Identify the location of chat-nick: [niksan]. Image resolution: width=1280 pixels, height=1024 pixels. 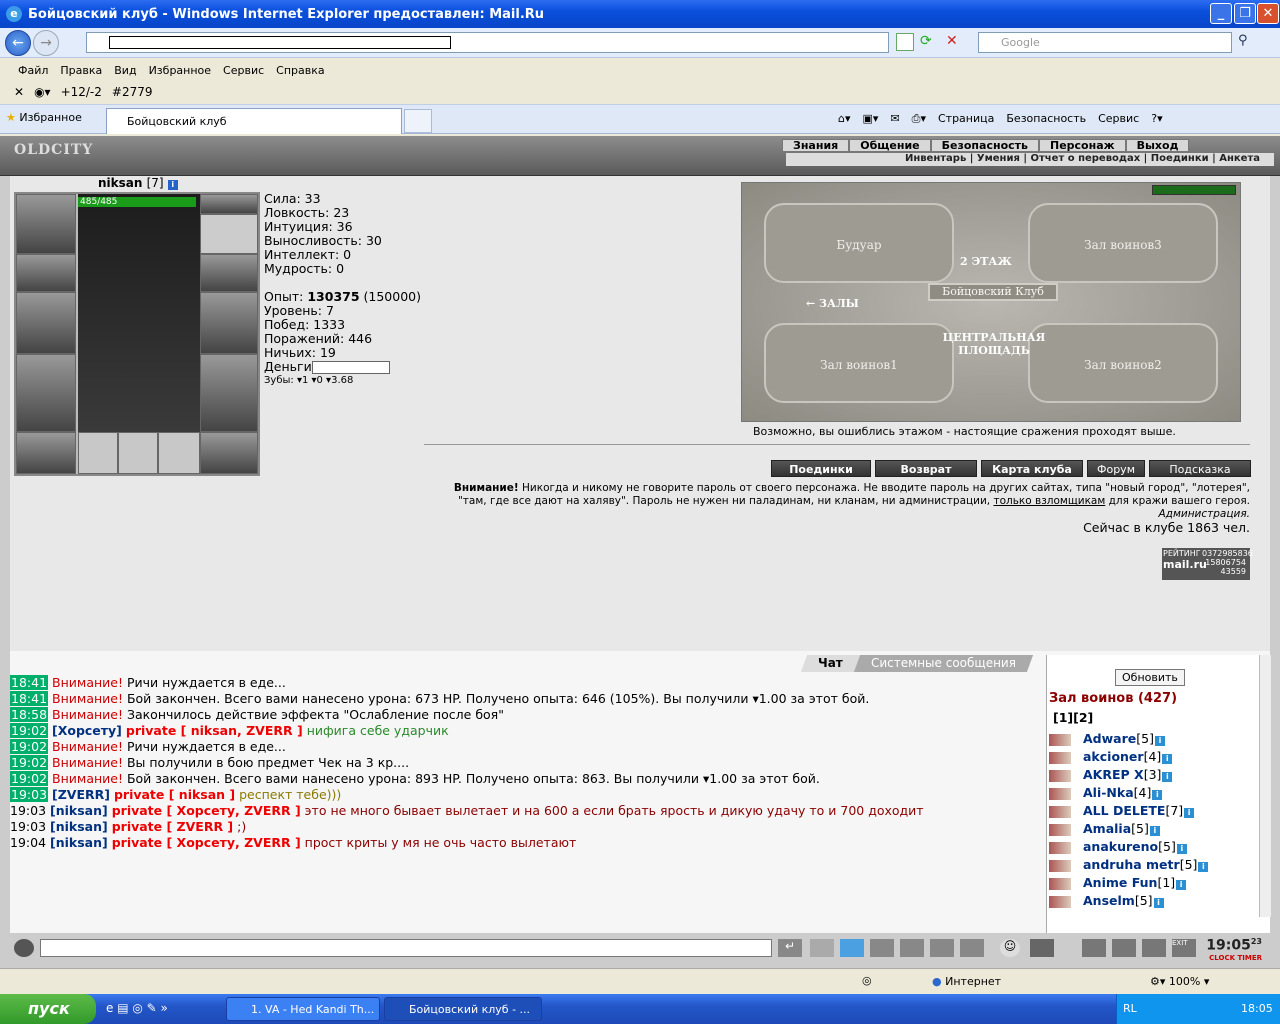
(79, 810).